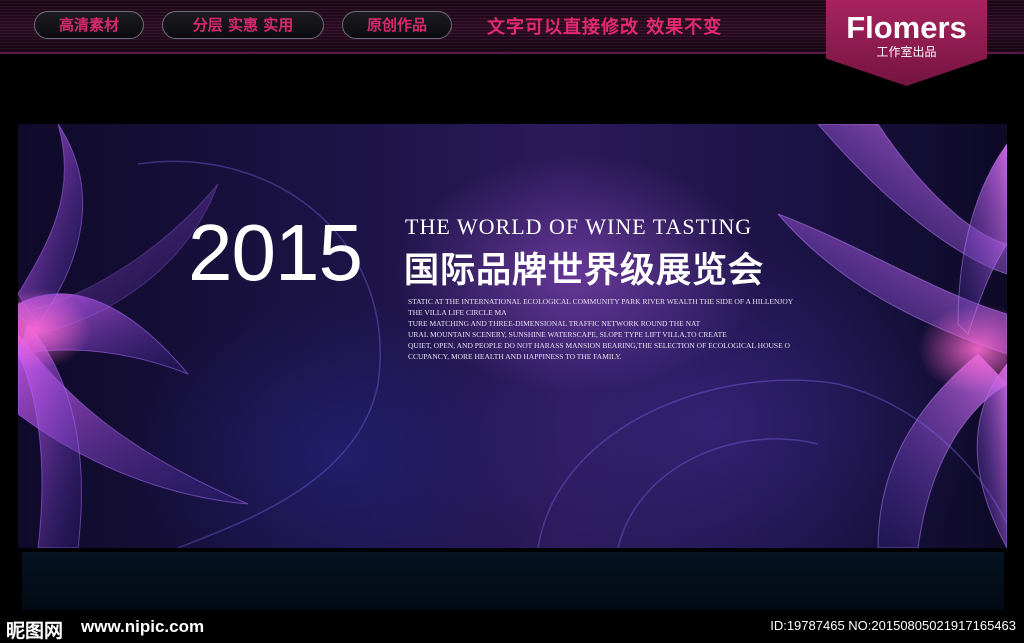 The height and width of the screenshot is (643, 1024). Describe the element at coordinates (893, 625) in the screenshot. I see `image-id-label: ID:19787465 NO:20150805021917165463` at that location.